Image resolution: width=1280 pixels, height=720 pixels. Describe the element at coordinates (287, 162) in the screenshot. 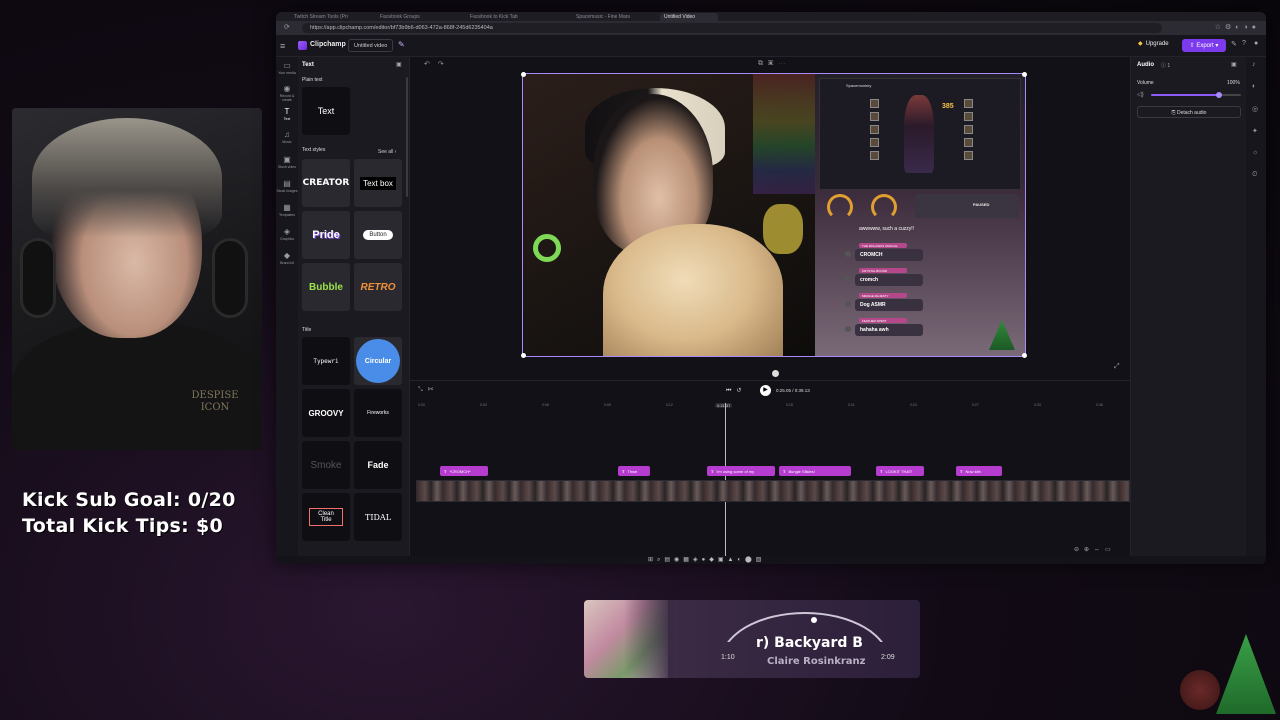

I see `rail-stock-video: ▣ Stock video` at that location.